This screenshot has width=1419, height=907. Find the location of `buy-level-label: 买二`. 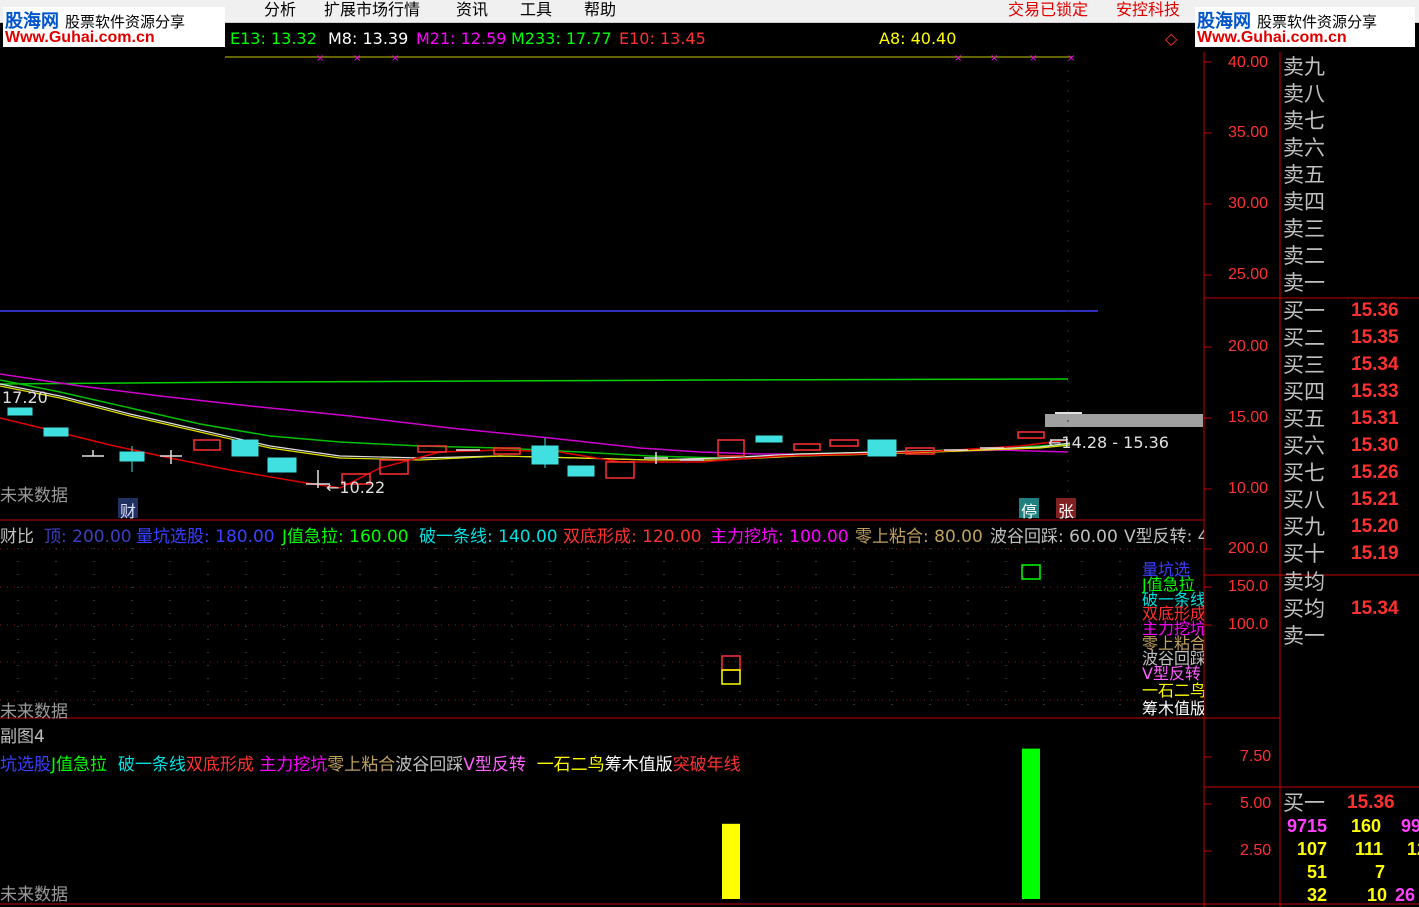

buy-level-label: 买二 is located at coordinates (1304, 338).